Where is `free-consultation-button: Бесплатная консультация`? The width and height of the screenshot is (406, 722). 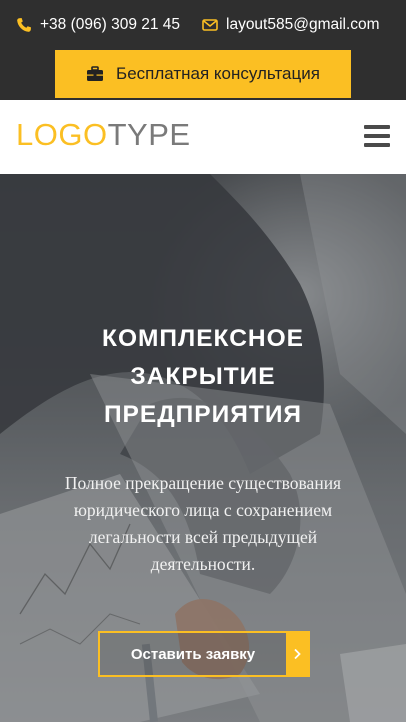
free-consultation-button: Бесплатная консультация is located at coordinates (203, 74).